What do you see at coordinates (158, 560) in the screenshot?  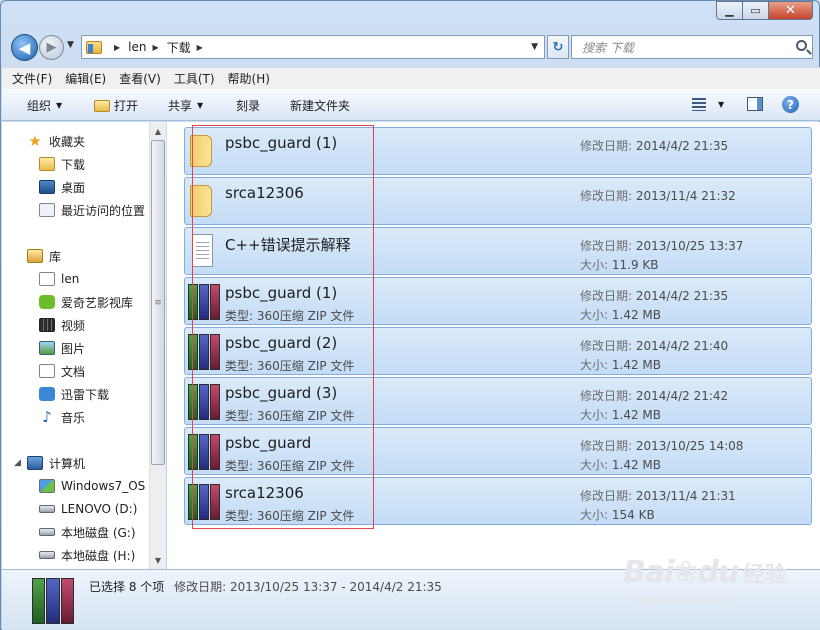 I see `scroll-down-arrow: ▼` at bounding box center [158, 560].